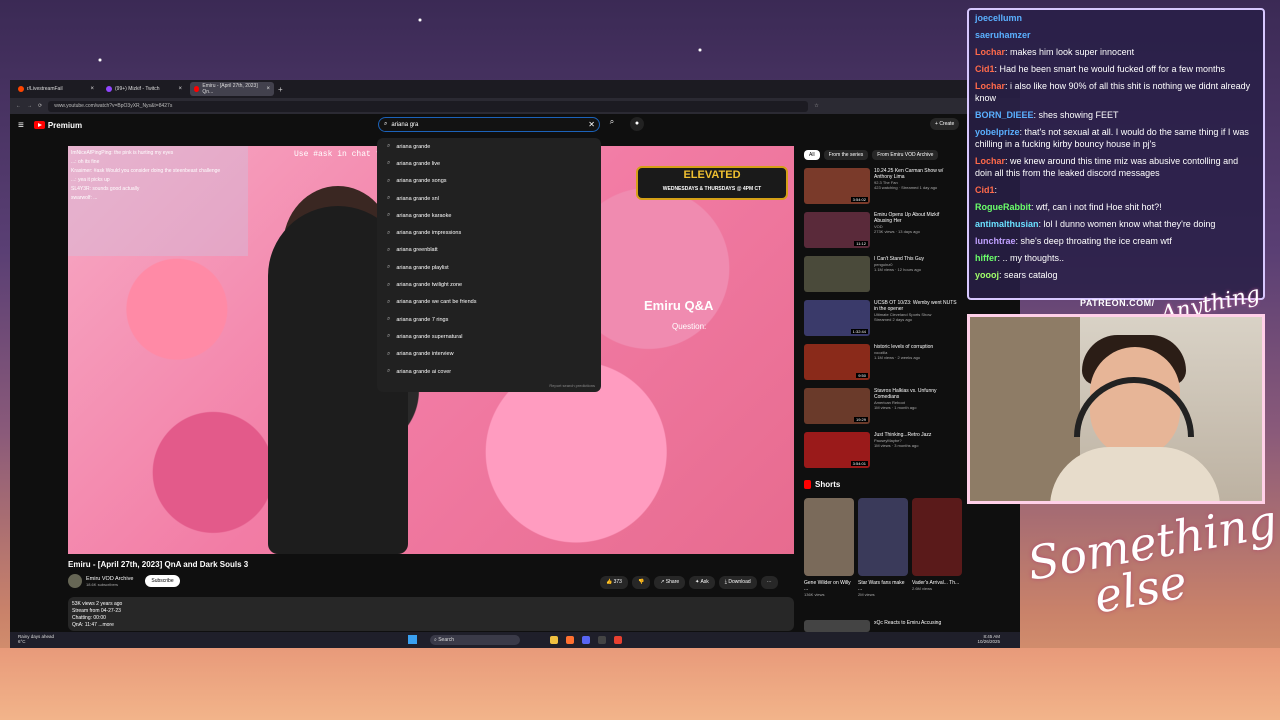 The width and height of the screenshot is (1280, 720). Describe the element at coordinates (232, 89) in the screenshot. I see `browser-tab: Emiru - [April 27th, 2023] Qn... ×` at that location.